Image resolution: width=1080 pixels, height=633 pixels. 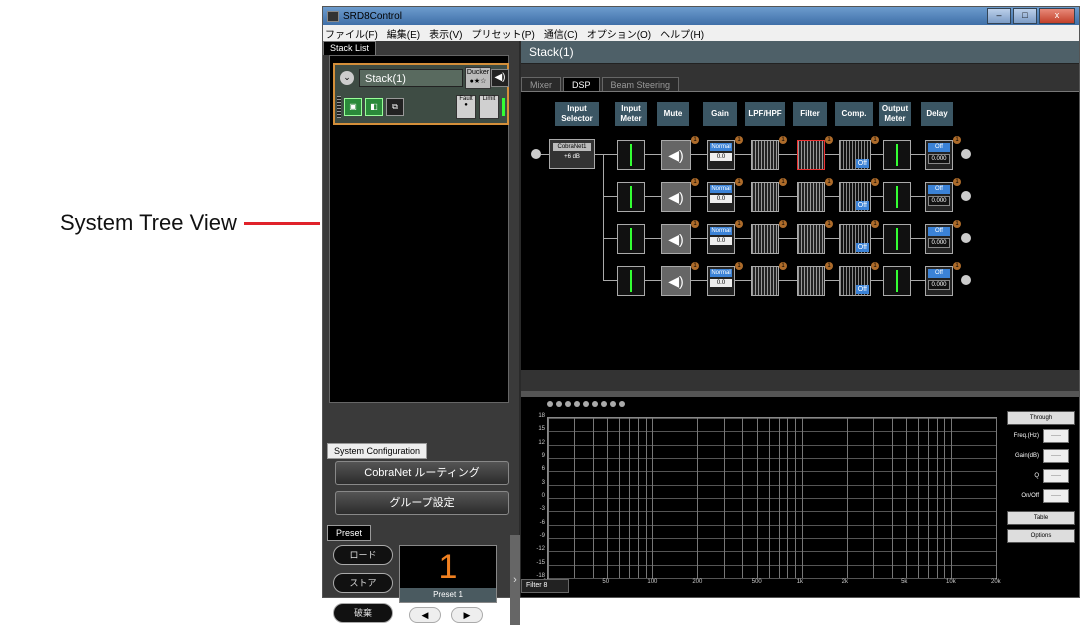 I want to click on table-button: Table, so click(x=1041, y=518).